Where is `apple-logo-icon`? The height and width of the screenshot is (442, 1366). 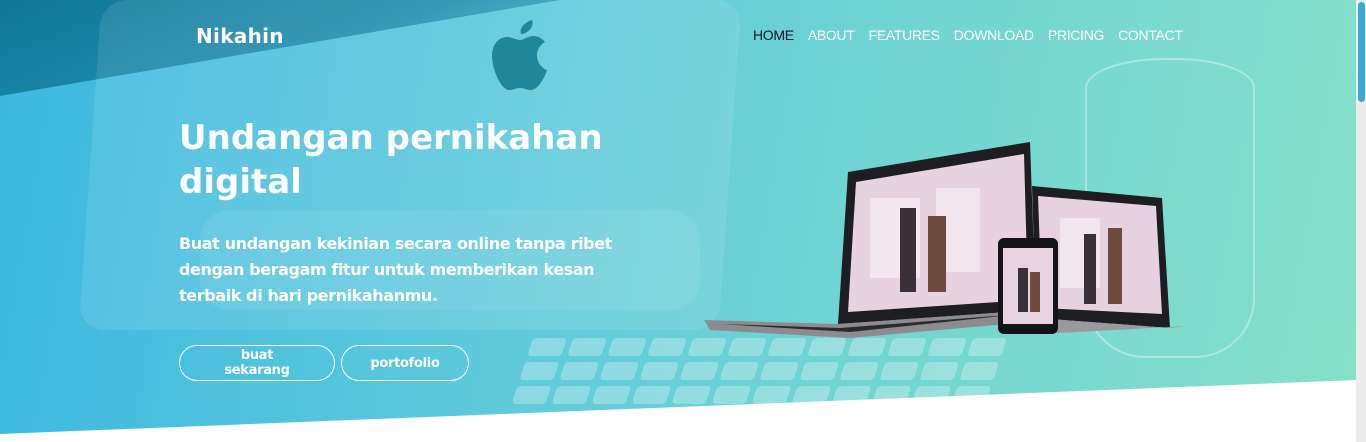 apple-logo-icon is located at coordinates (519, 55).